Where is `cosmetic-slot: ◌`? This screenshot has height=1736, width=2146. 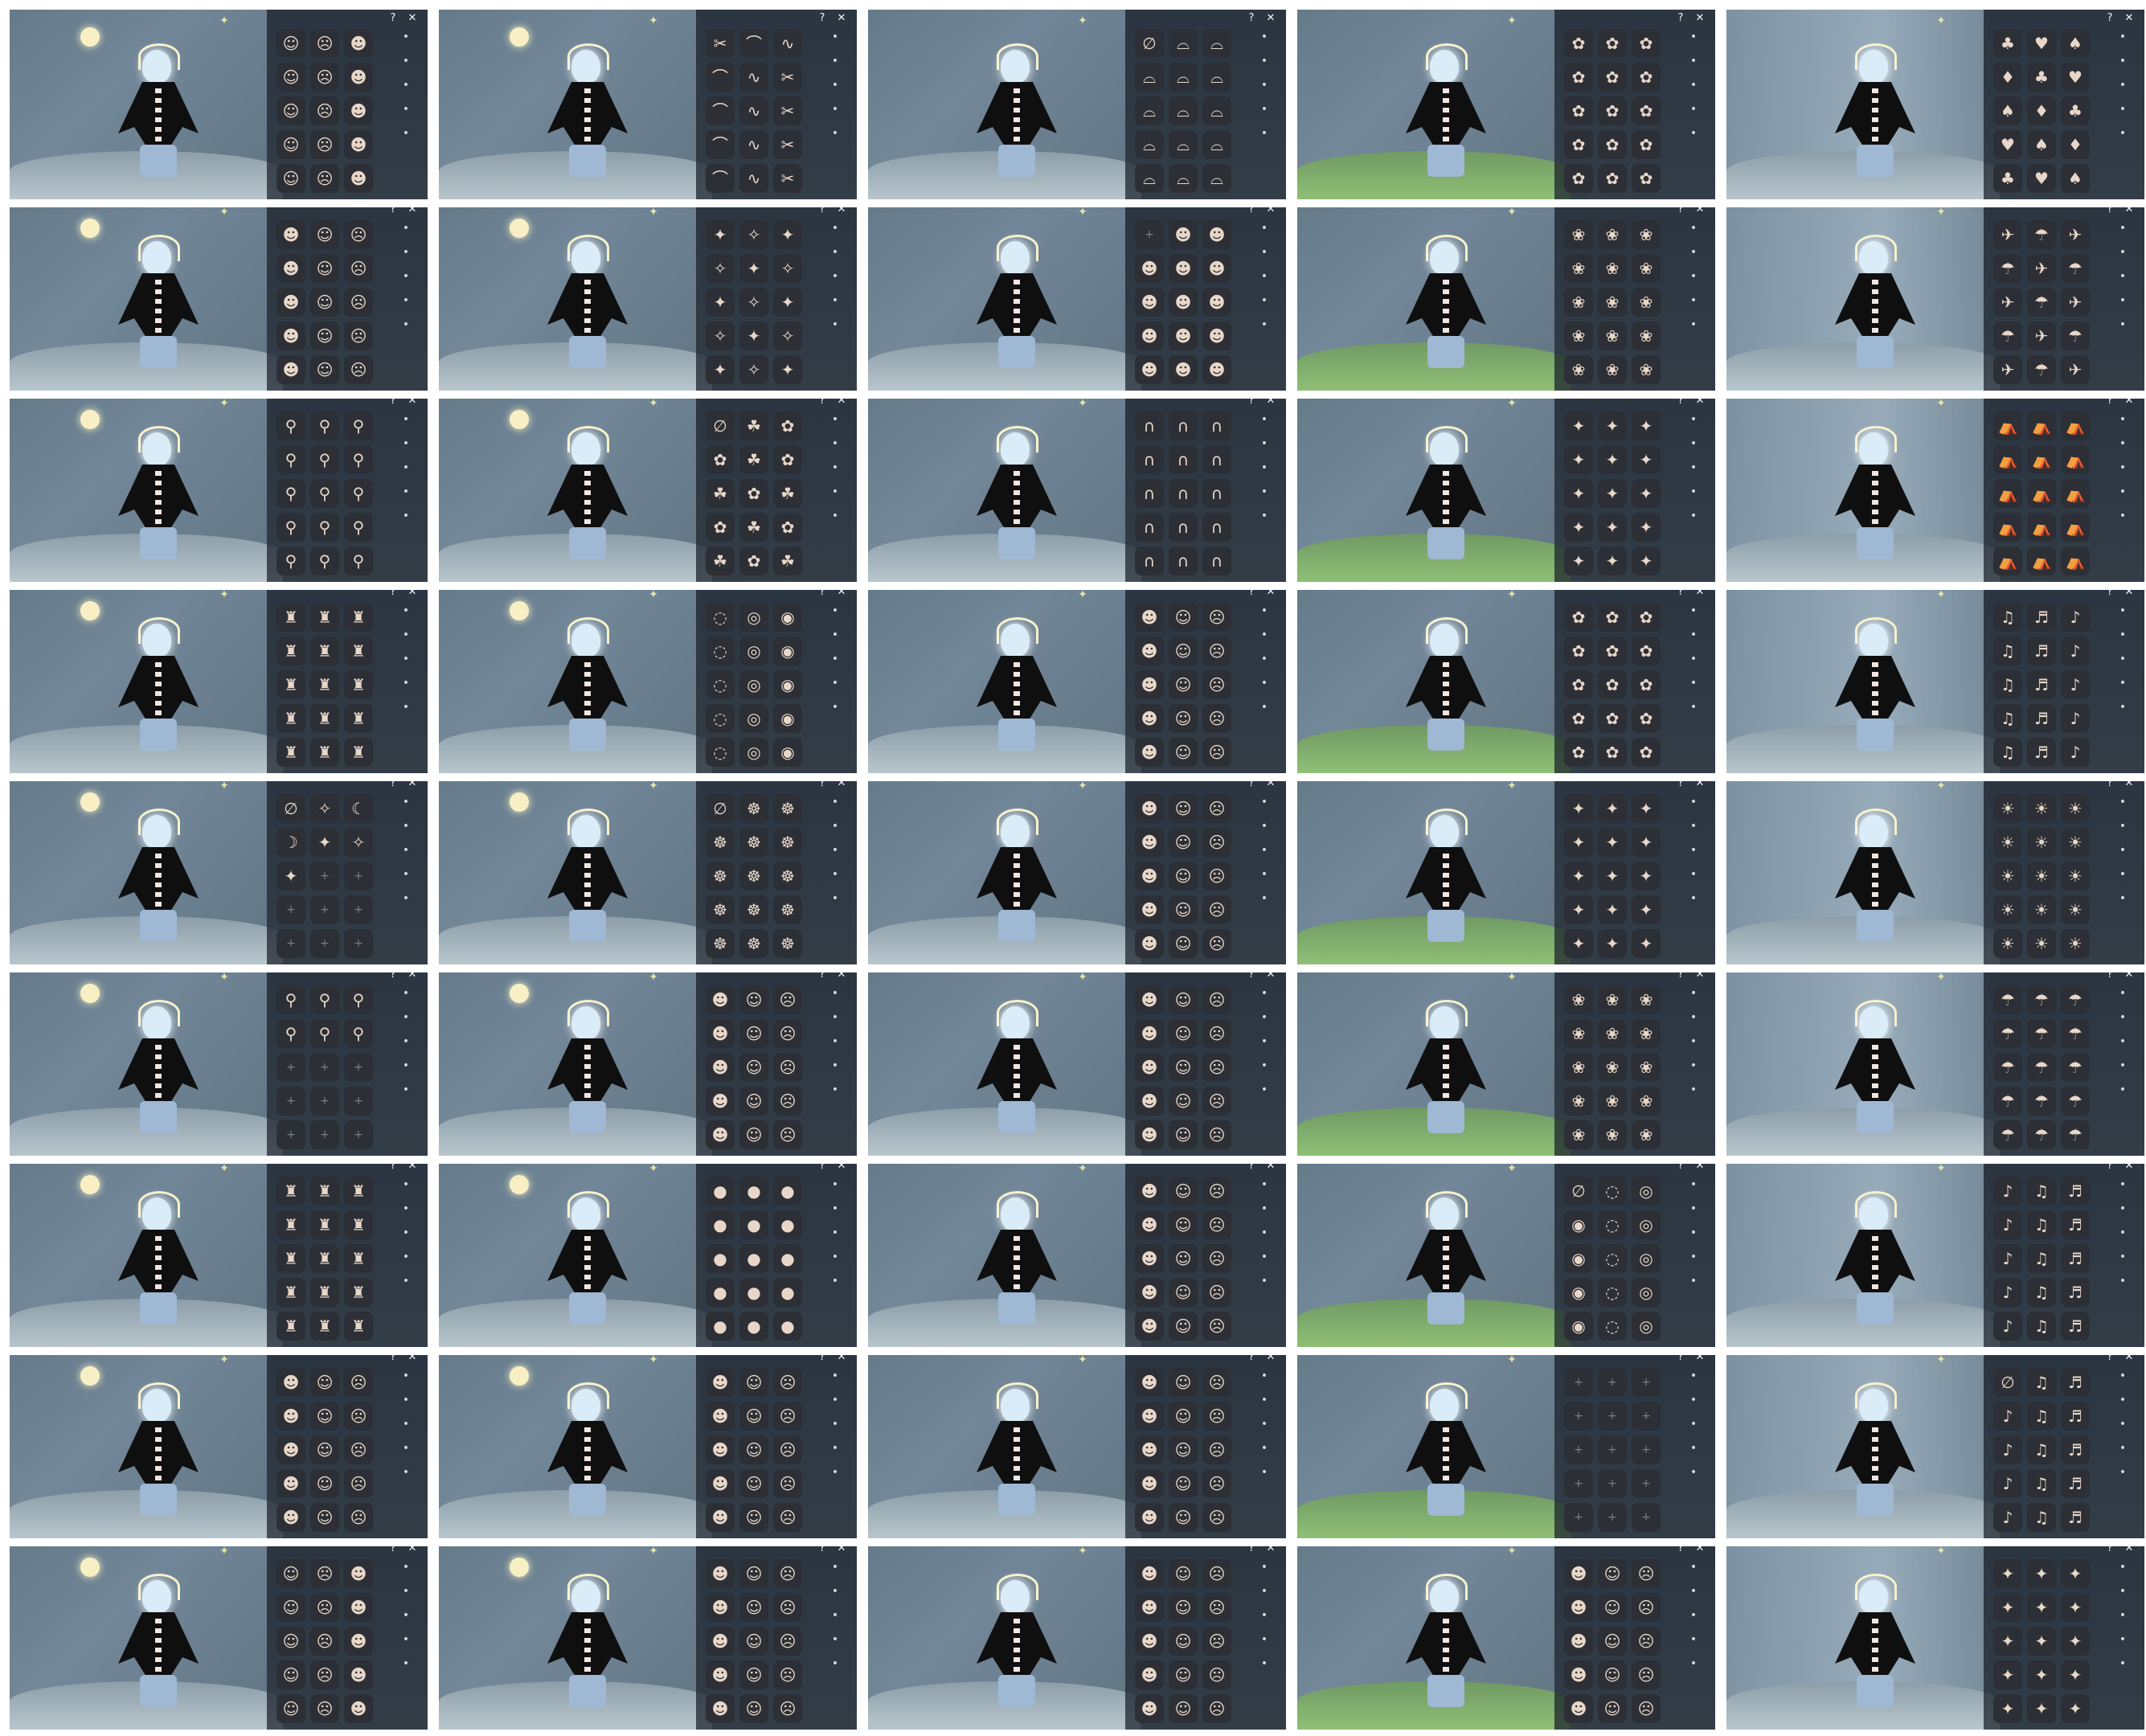
cosmetic-slot: ◌ is located at coordinates (1612, 1191).